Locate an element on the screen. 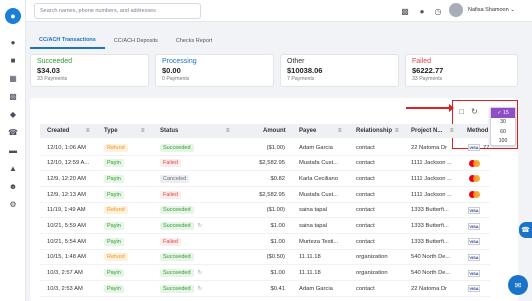  users-icon: ☻ is located at coordinates (13, 186).